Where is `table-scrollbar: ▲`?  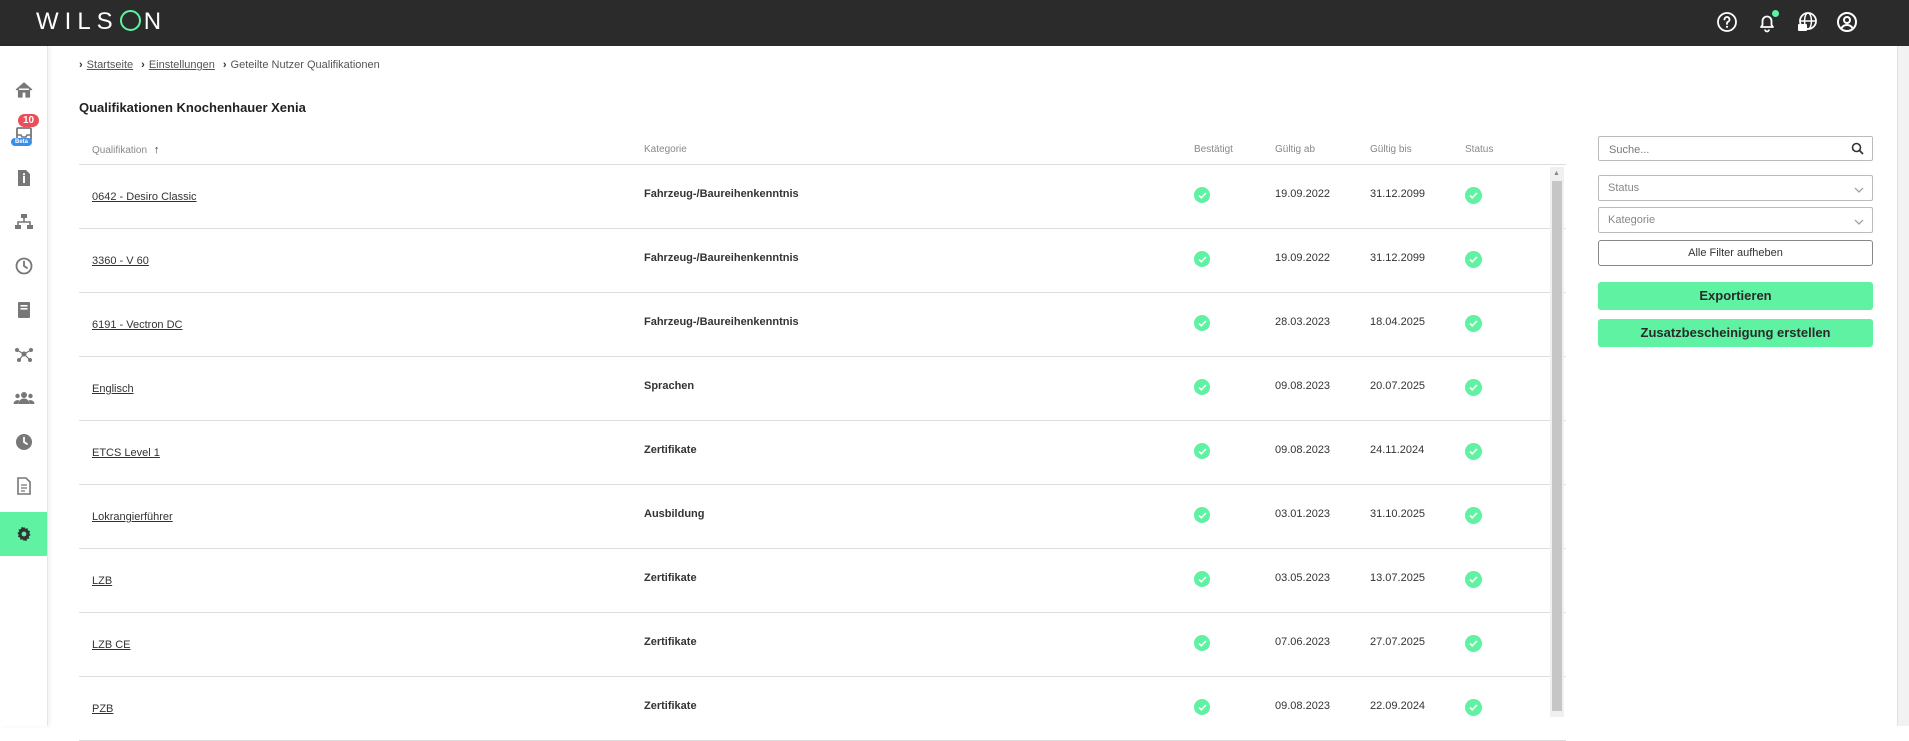
table-scrollbar: ▲ is located at coordinates (1557, 442).